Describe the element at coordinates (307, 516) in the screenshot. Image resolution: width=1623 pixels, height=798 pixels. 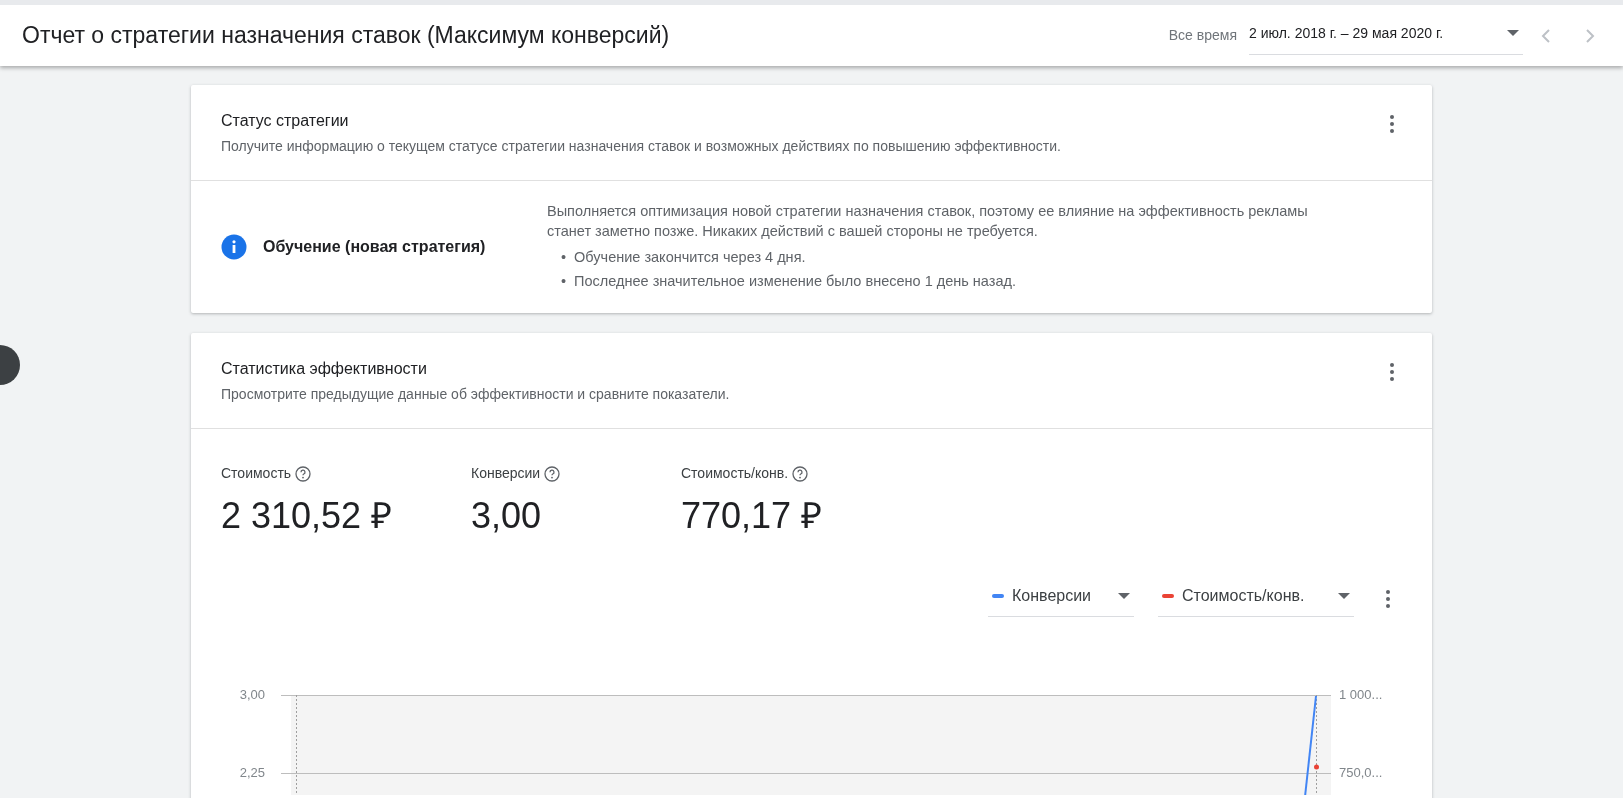
I see `metric-value: 2 310,52 ₽` at that location.